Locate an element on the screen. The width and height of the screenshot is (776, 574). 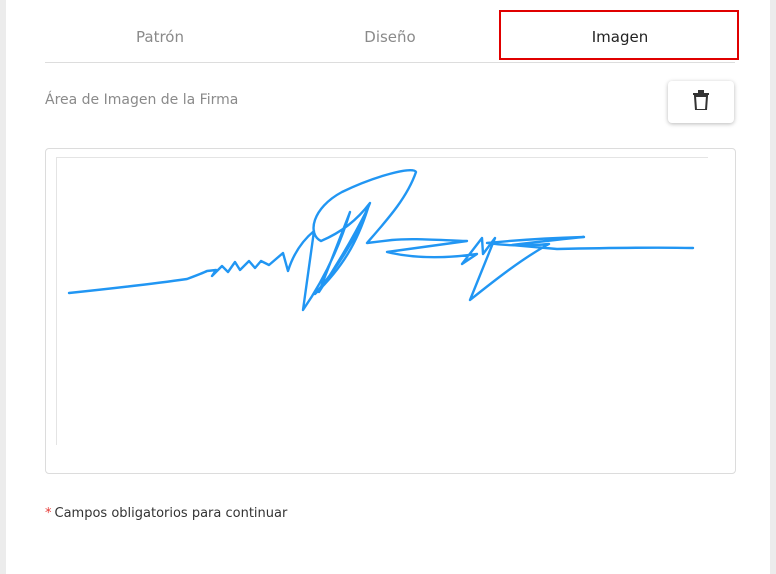
tab-diseno: Diseño is located at coordinates (390, 36).